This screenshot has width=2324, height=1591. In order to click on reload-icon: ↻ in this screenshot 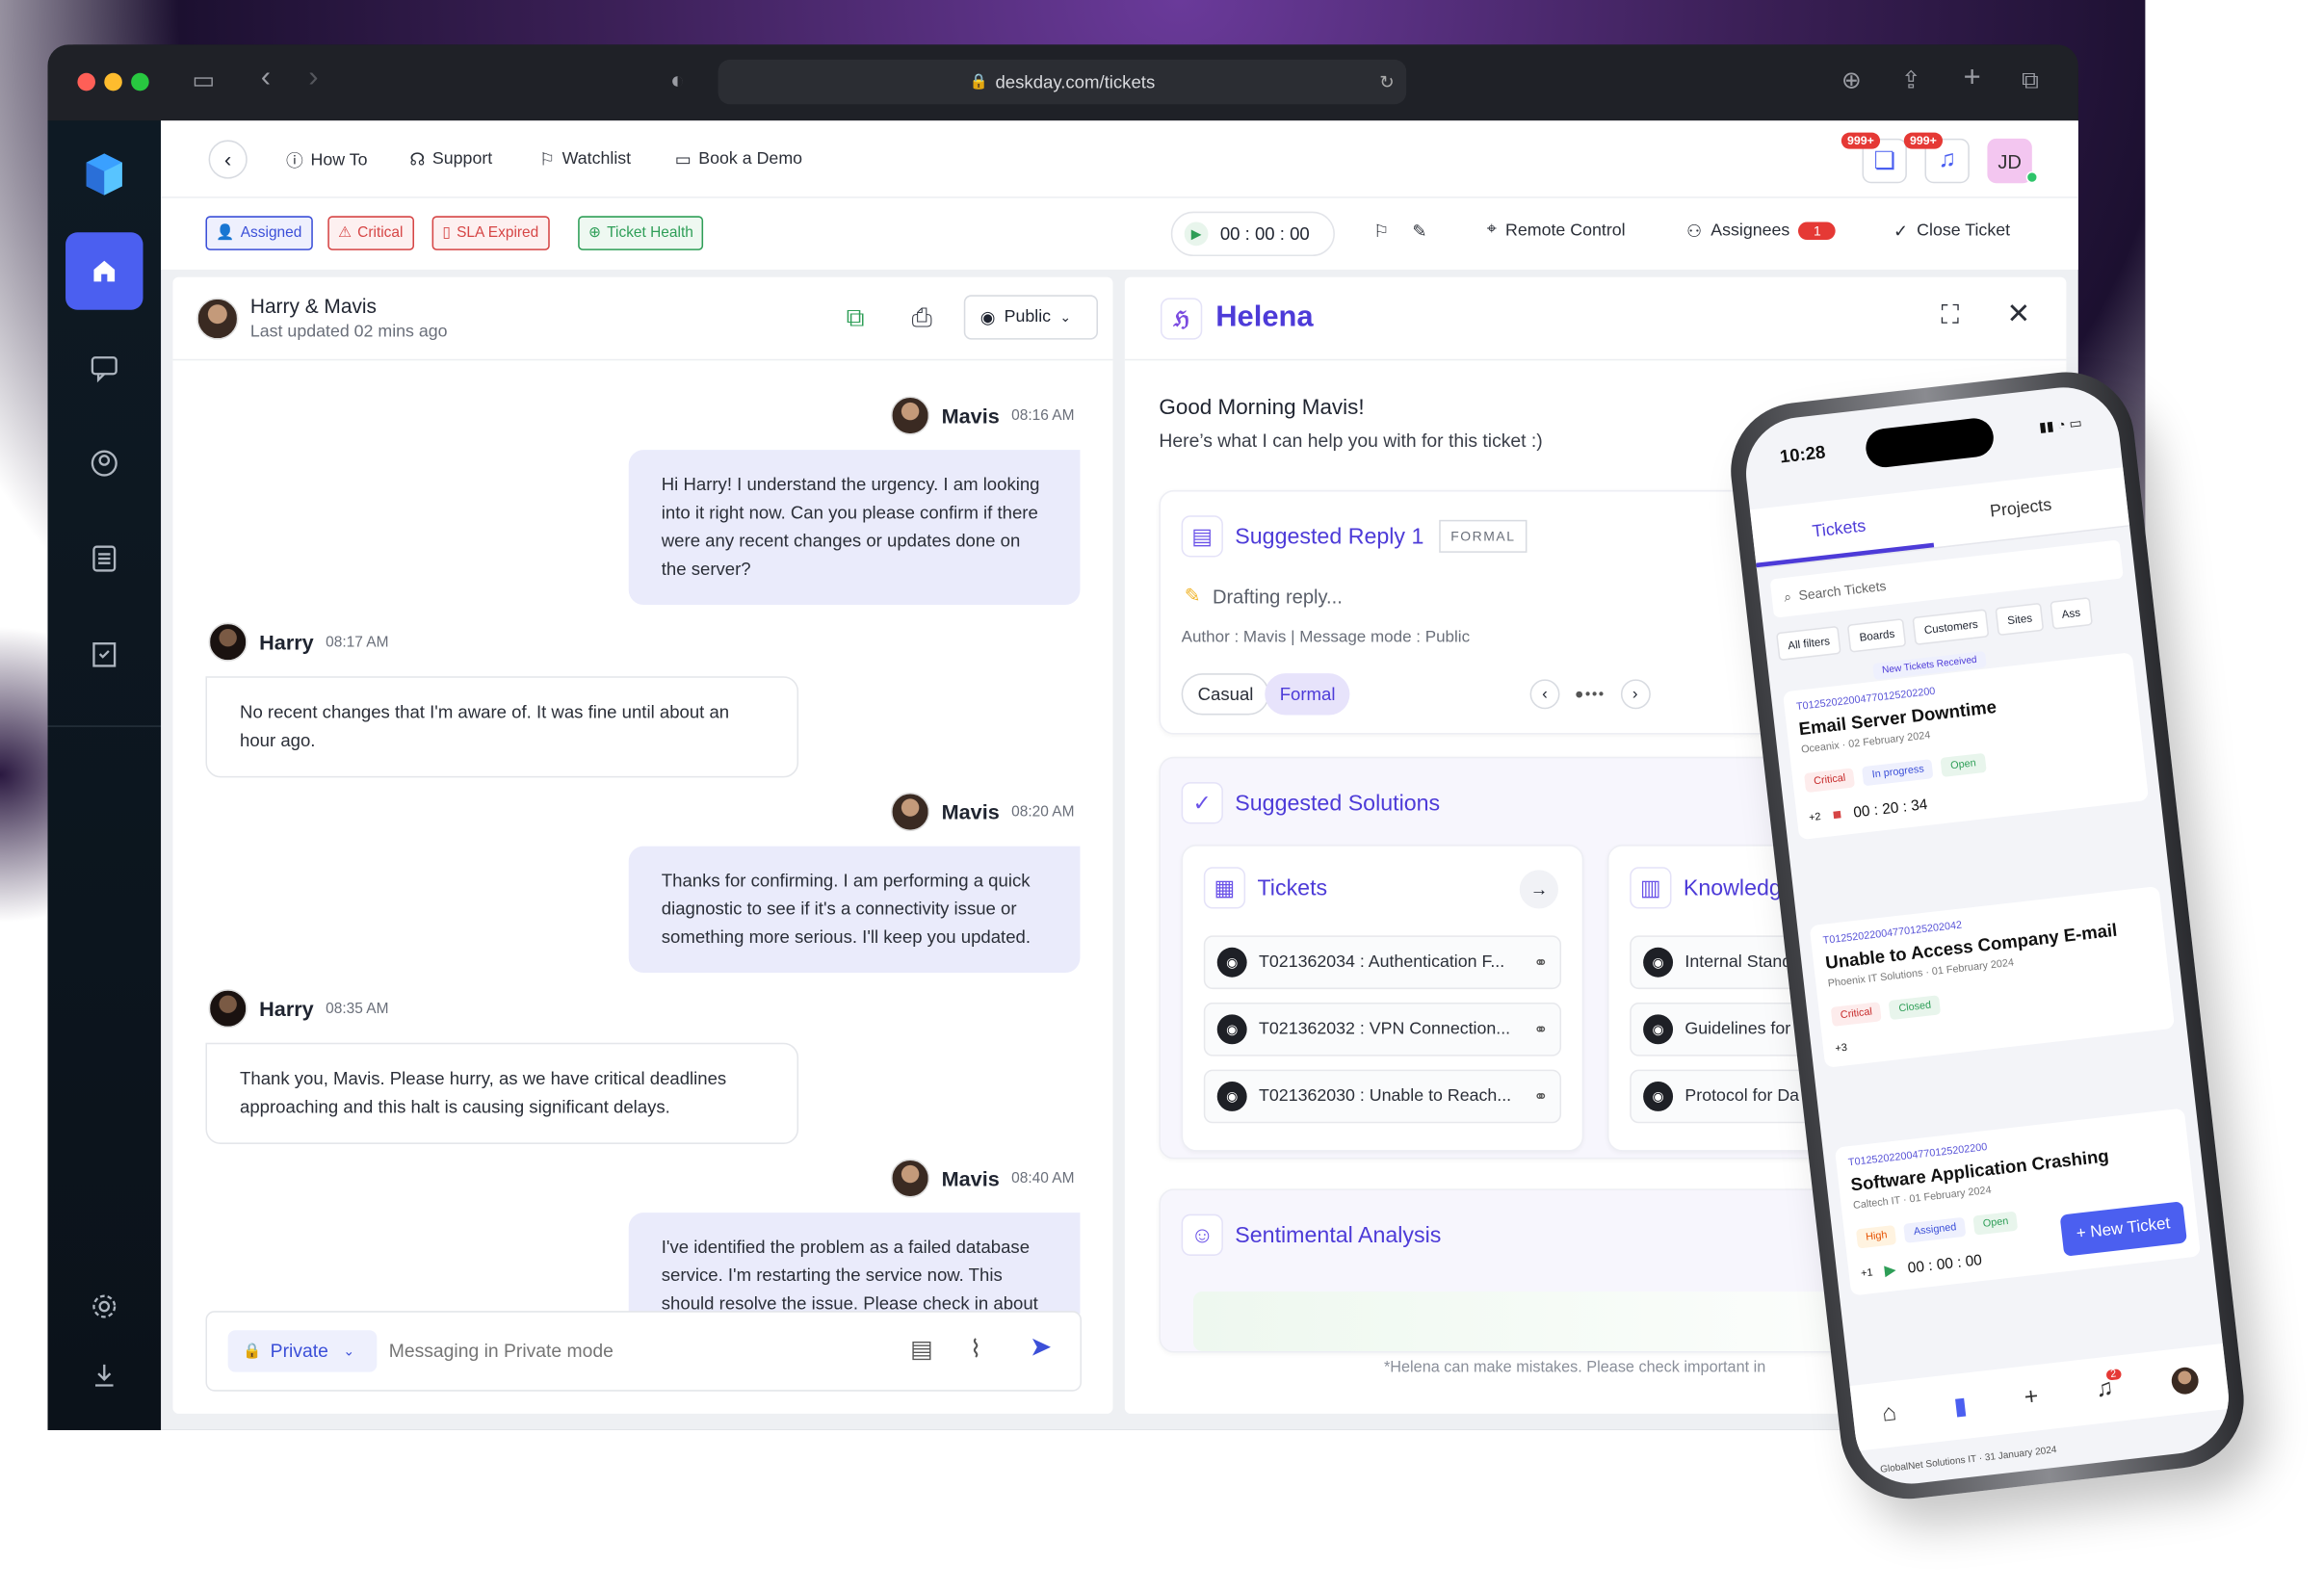, I will do `click(1387, 82)`.